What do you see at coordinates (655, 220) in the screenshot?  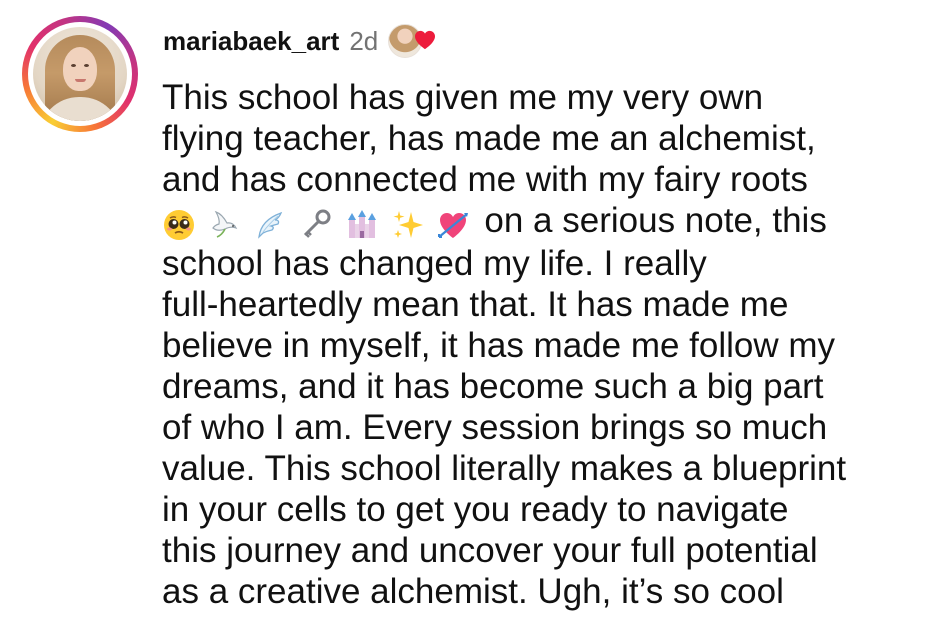 I see `comment-line-text: on a serious note, this` at bounding box center [655, 220].